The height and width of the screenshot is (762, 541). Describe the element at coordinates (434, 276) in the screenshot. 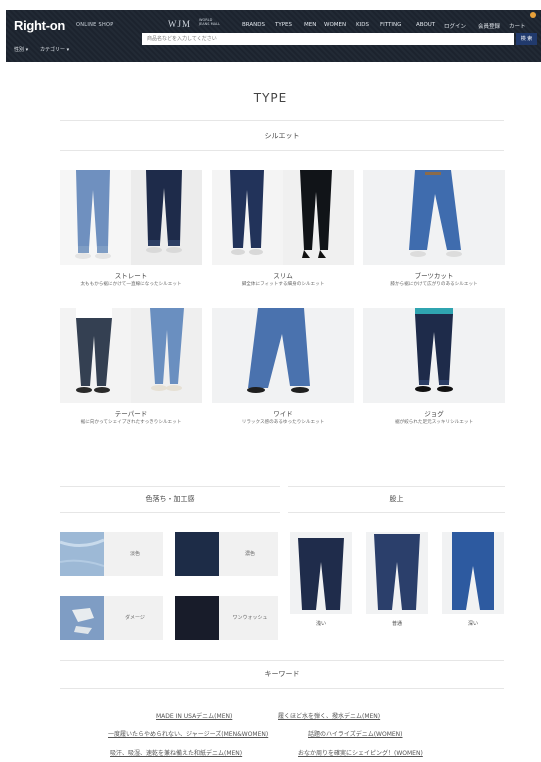

I see `silhouette-name: ブーツカット` at that location.